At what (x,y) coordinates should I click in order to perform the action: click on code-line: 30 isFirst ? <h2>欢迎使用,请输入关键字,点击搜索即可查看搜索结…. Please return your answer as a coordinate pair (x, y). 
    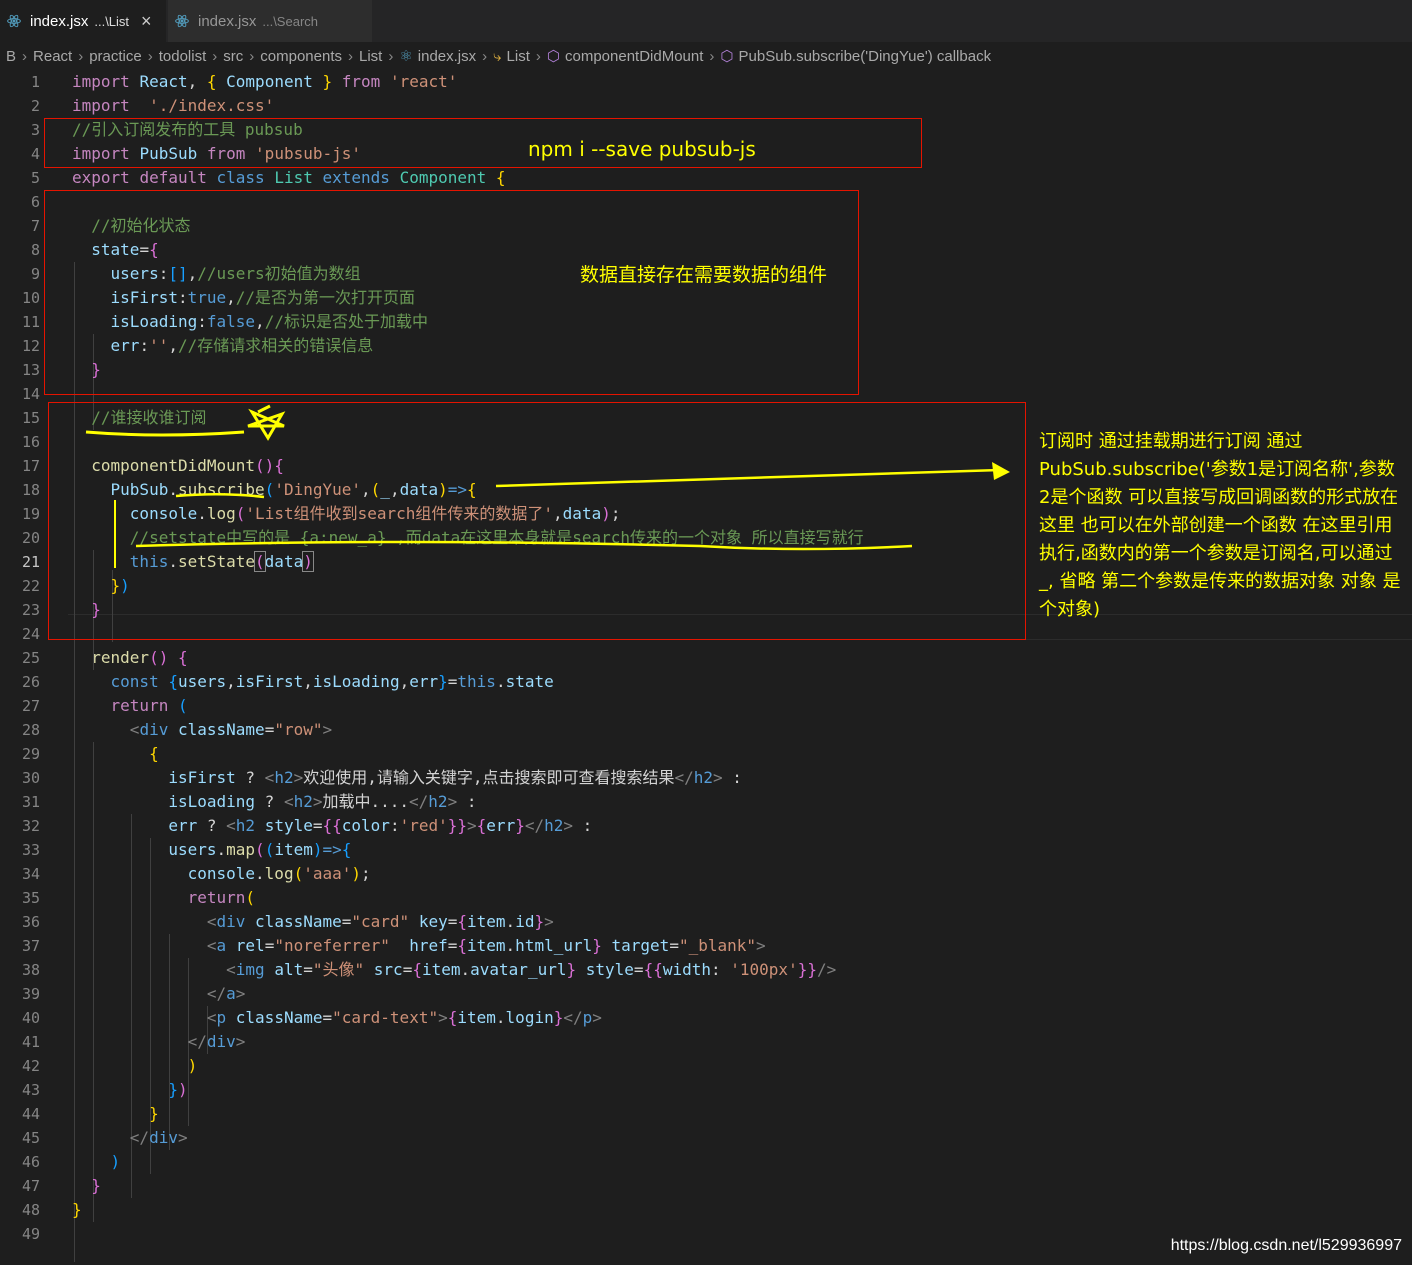
    Looking at the image, I should click on (706, 778).